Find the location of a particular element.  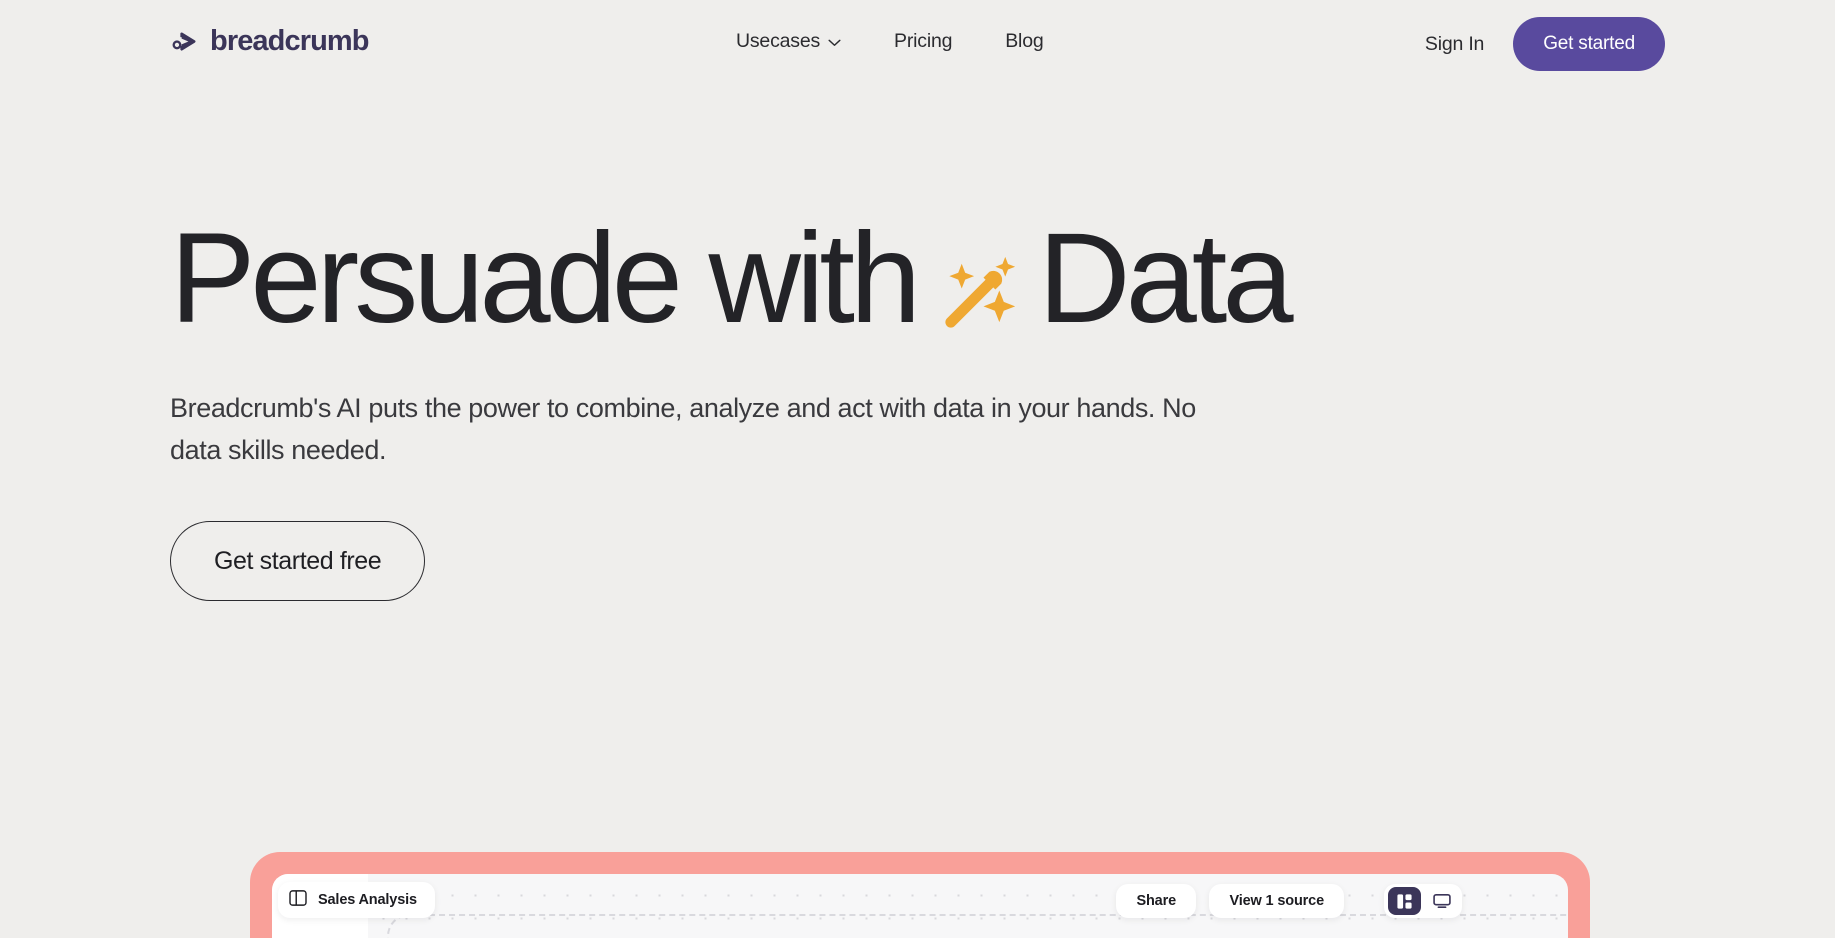

magic-wand-icon is located at coordinates (981, 280).